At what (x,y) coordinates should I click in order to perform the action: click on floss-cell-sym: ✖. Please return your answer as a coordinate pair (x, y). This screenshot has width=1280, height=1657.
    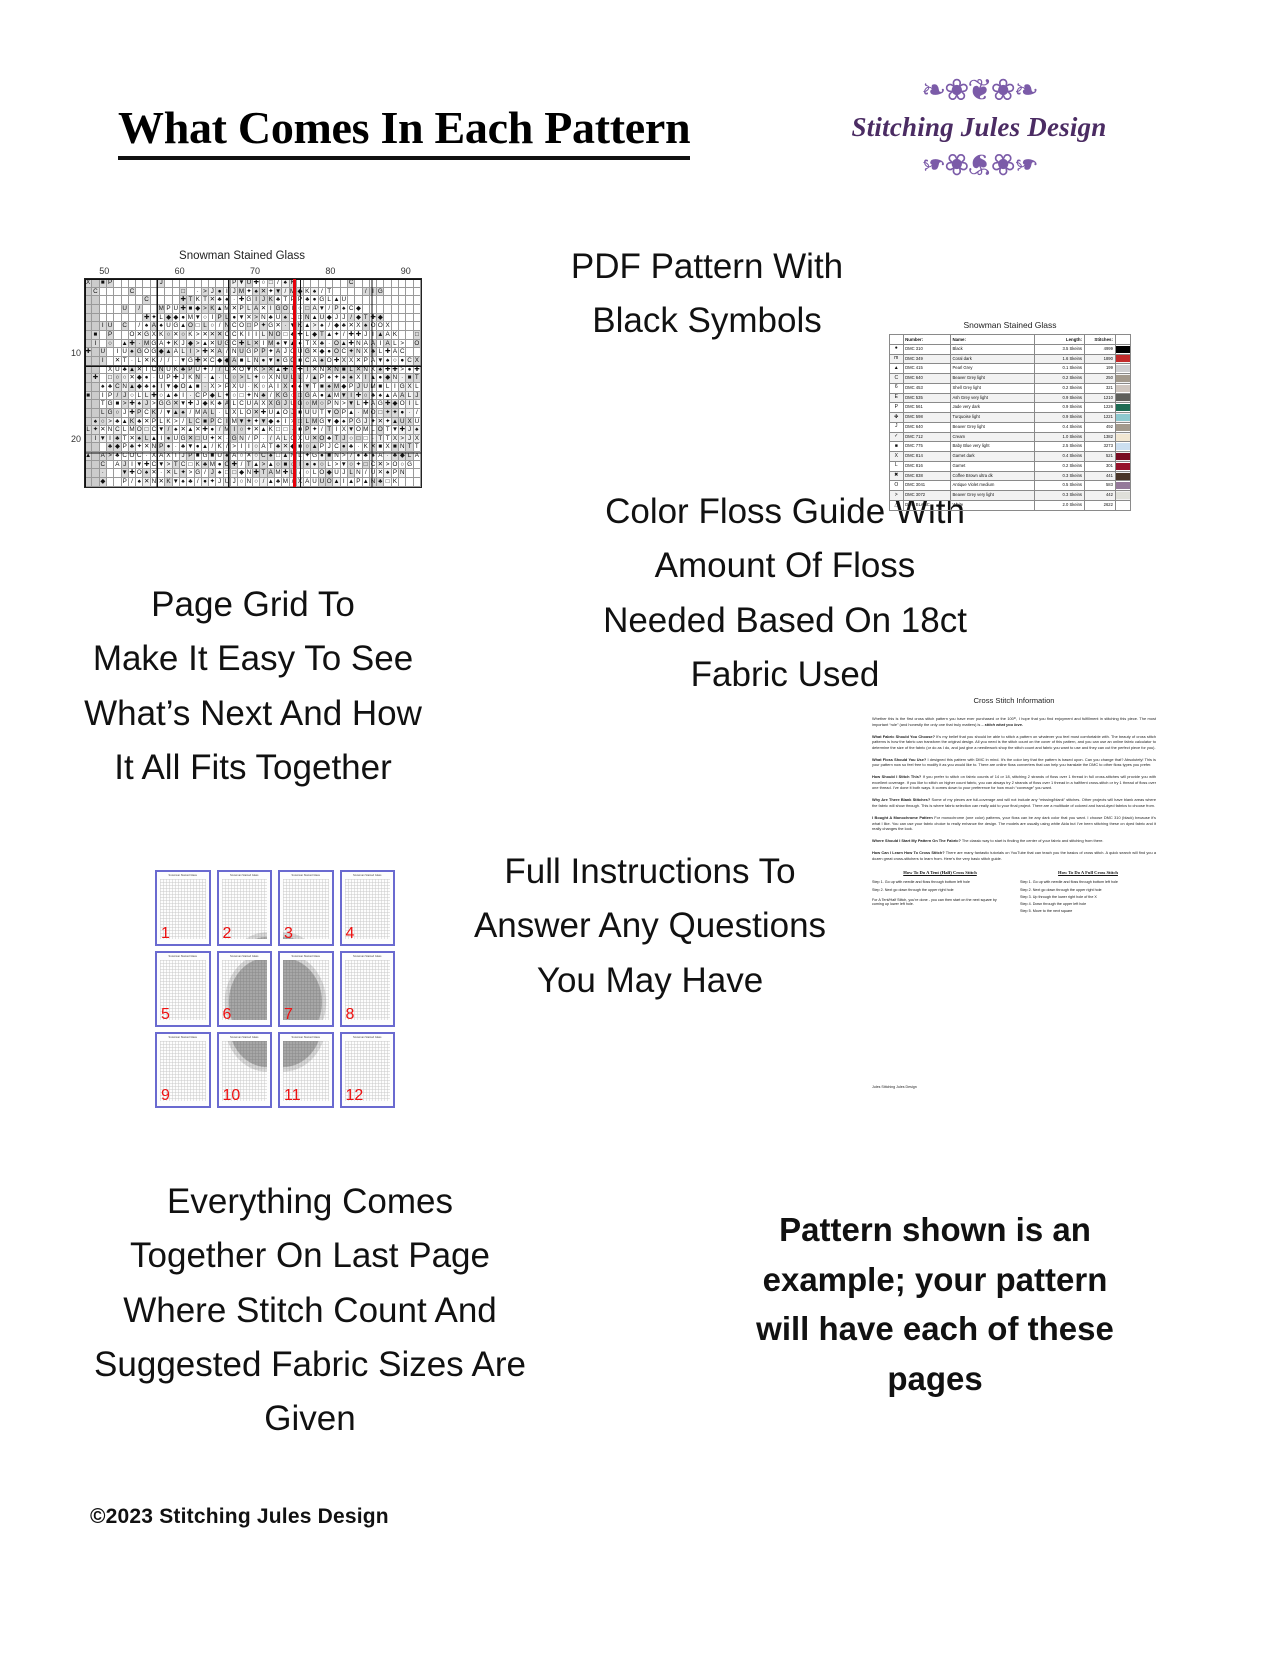
    Looking at the image, I should click on (896, 476).